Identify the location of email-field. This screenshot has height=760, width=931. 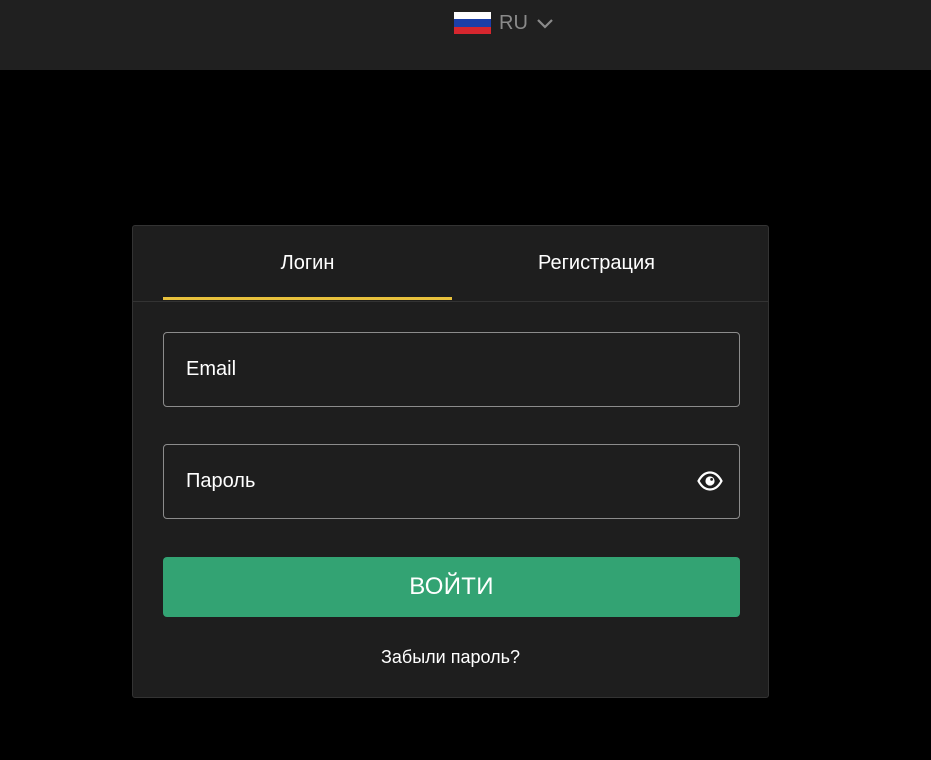
(451, 369).